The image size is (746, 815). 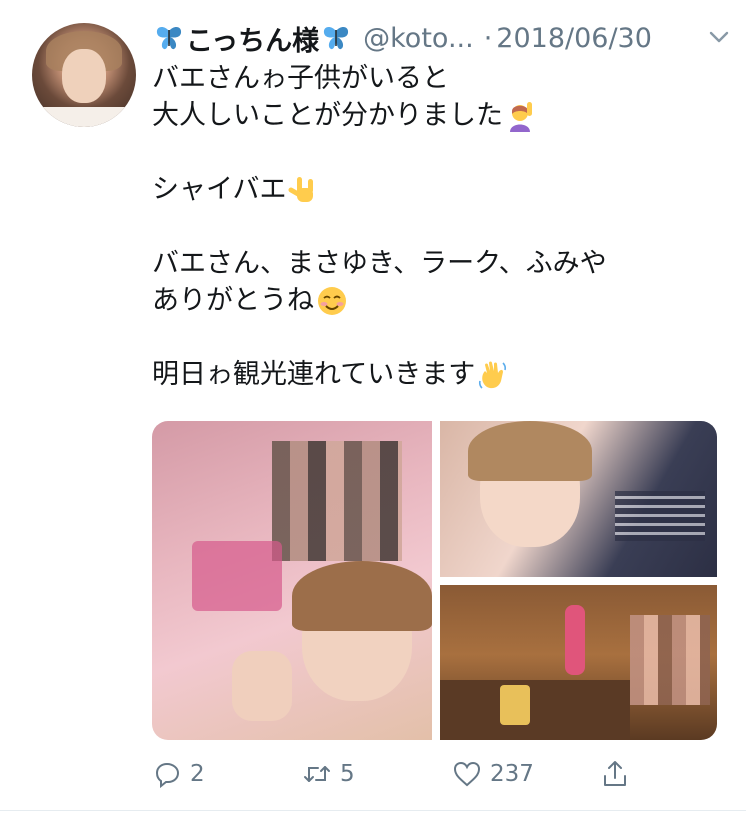 What do you see at coordinates (327, 115) in the screenshot?
I see `tweet-line-text: 大人しいことが分かりました` at bounding box center [327, 115].